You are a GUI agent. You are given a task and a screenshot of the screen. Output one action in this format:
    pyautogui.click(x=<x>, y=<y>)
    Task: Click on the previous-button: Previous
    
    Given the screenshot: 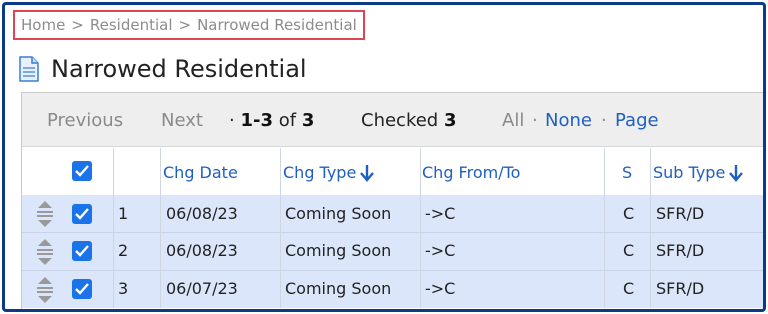 What is the action you would take?
    pyautogui.click(x=85, y=120)
    